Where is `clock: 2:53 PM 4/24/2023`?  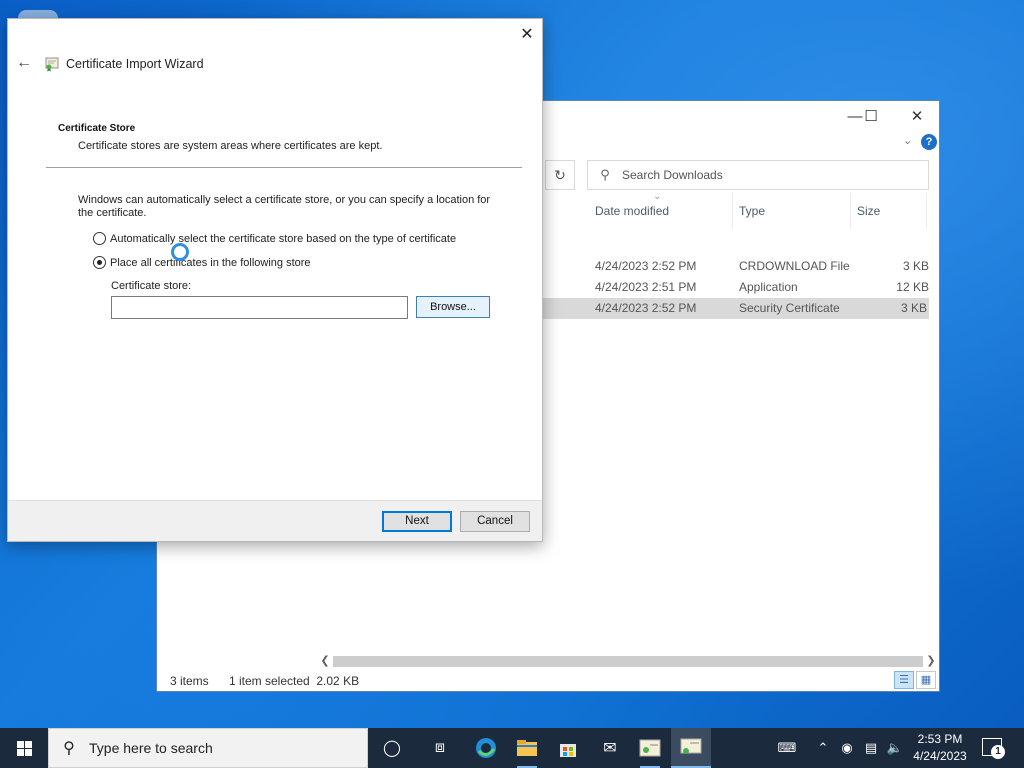 clock: 2:53 PM 4/24/2023 is located at coordinates (940, 748).